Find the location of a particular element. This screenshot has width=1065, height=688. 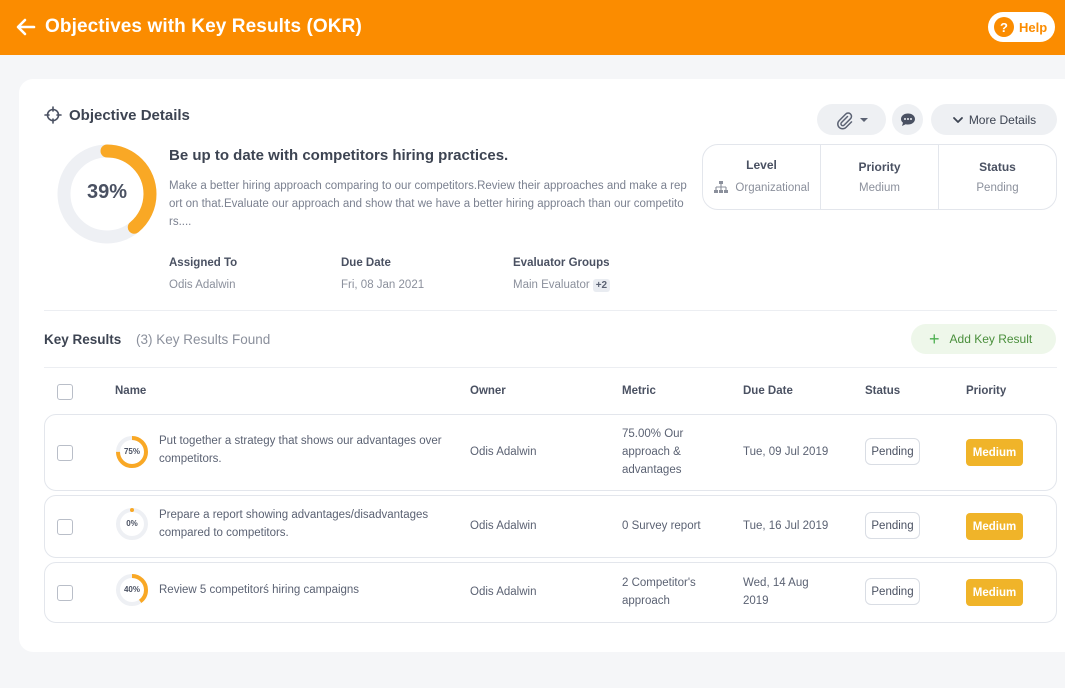

comments-button is located at coordinates (907, 119).